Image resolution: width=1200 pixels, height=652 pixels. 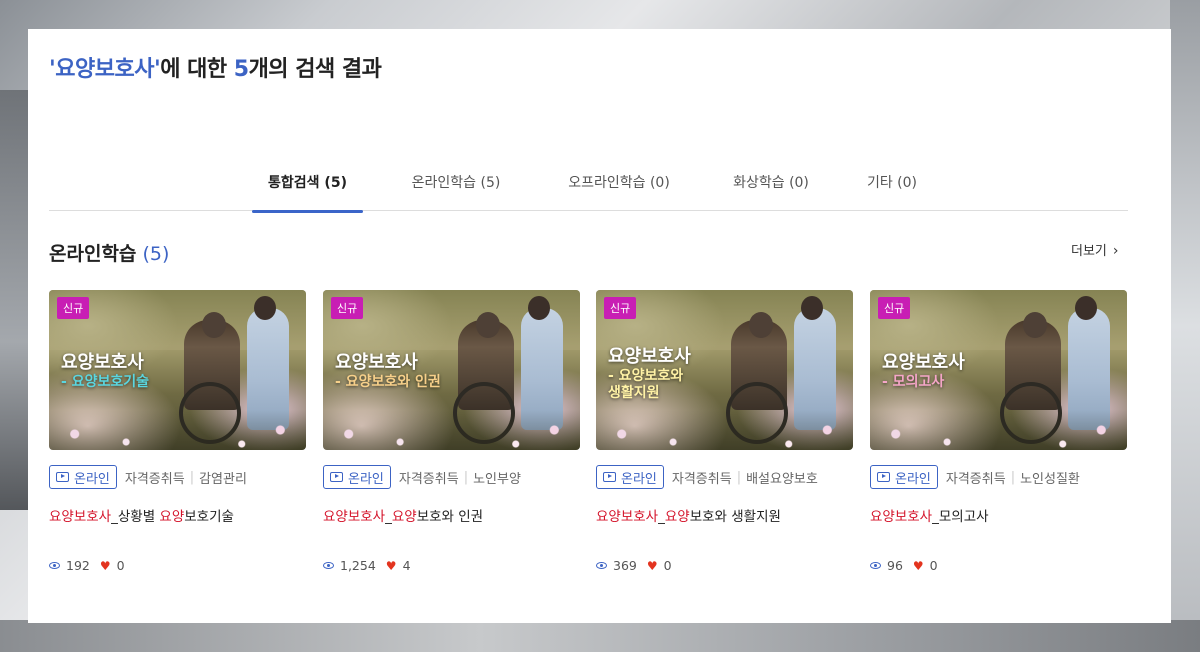 What do you see at coordinates (315, 69) in the screenshot?
I see `heading-text-b: 개의 검색 결과` at bounding box center [315, 69].